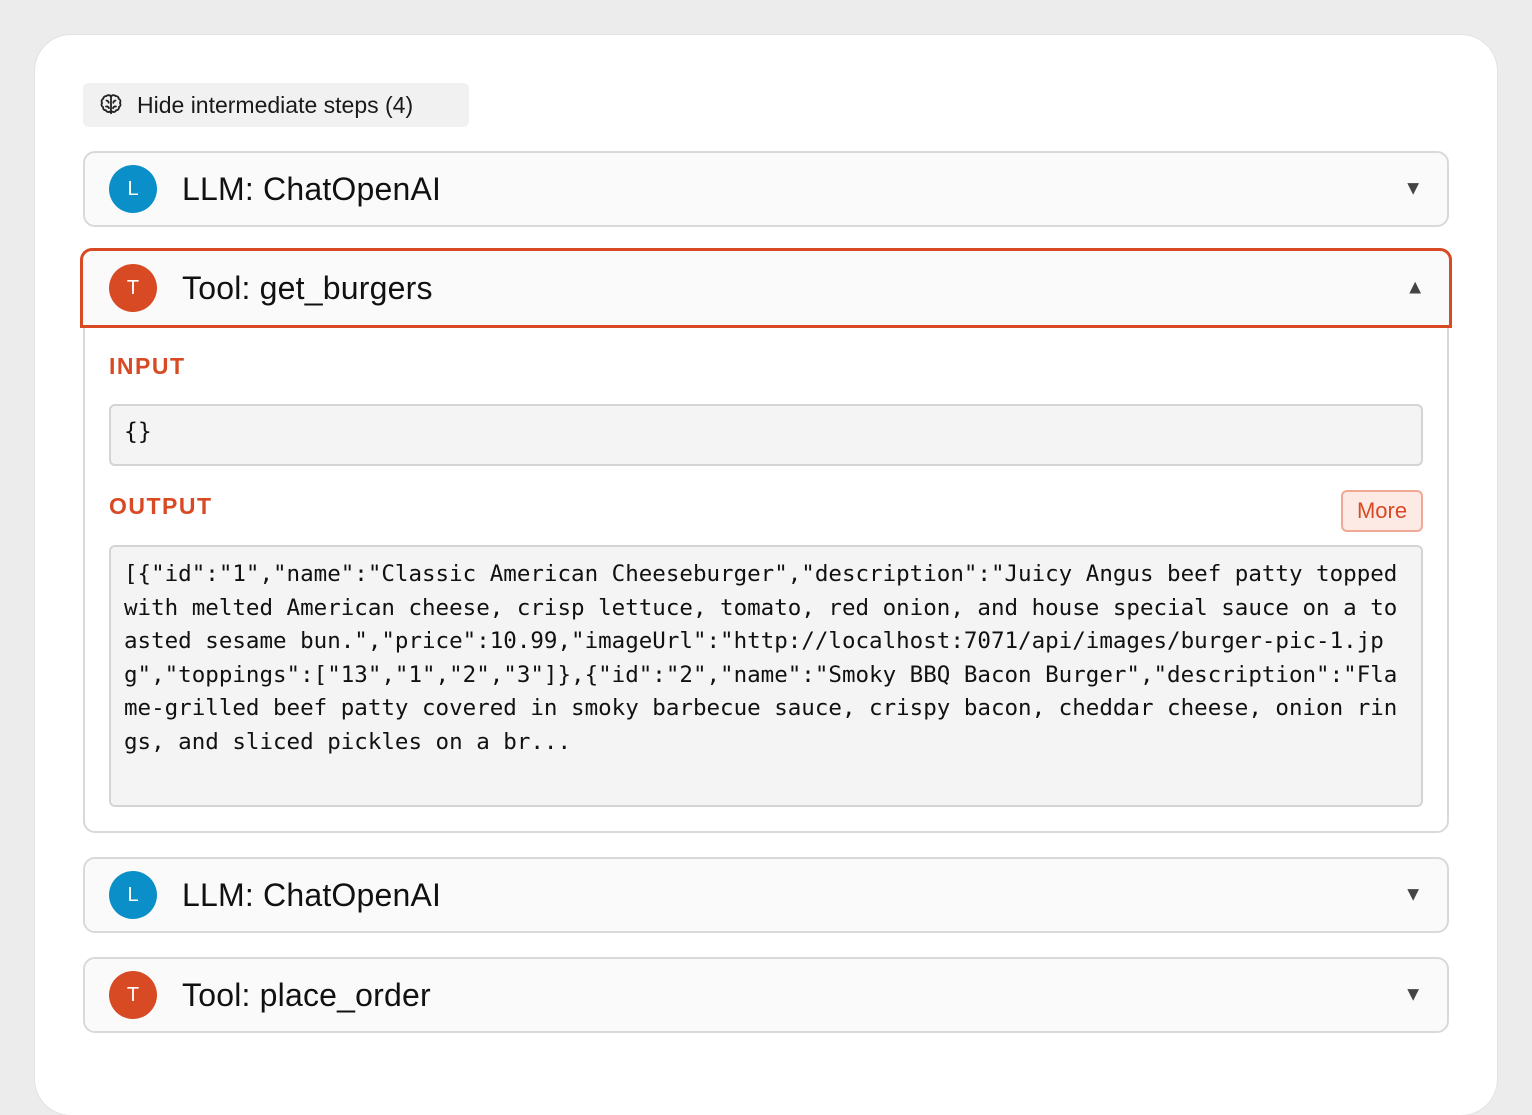  What do you see at coordinates (766, 435) in the screenshot?
I see `input-value: {}` at bounding box center [766, 435].